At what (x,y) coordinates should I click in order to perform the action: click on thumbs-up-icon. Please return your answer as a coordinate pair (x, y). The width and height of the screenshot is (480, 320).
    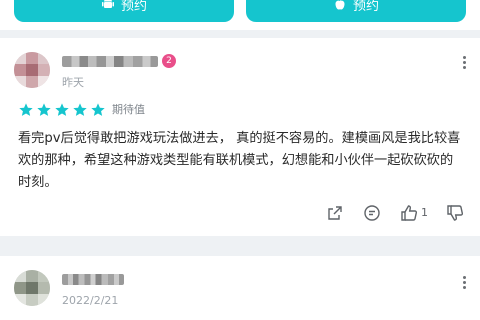
    Looking at the image, I should click on (409, 213).